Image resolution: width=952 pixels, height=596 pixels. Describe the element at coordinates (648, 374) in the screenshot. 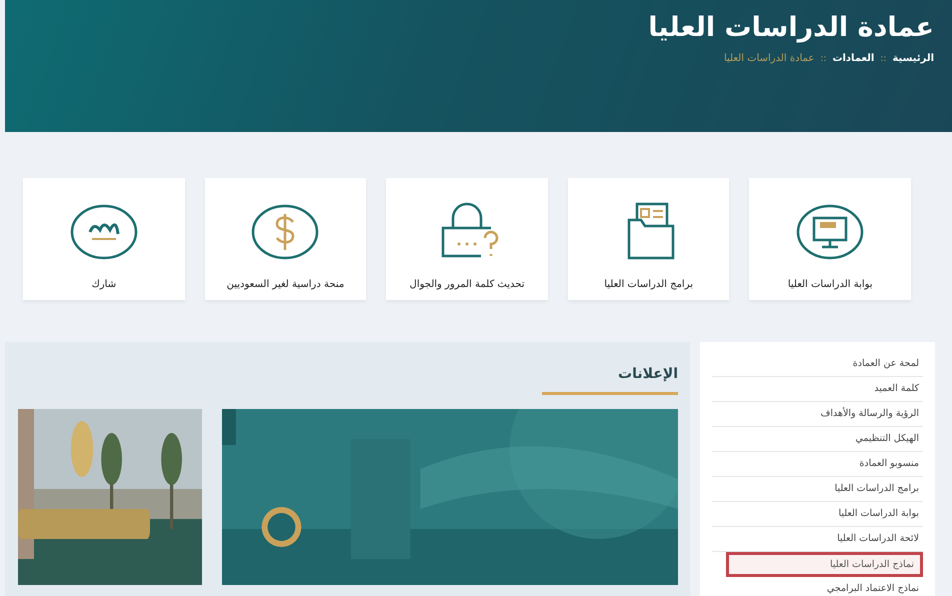

I see `section-title: الإعلانات` at that location.